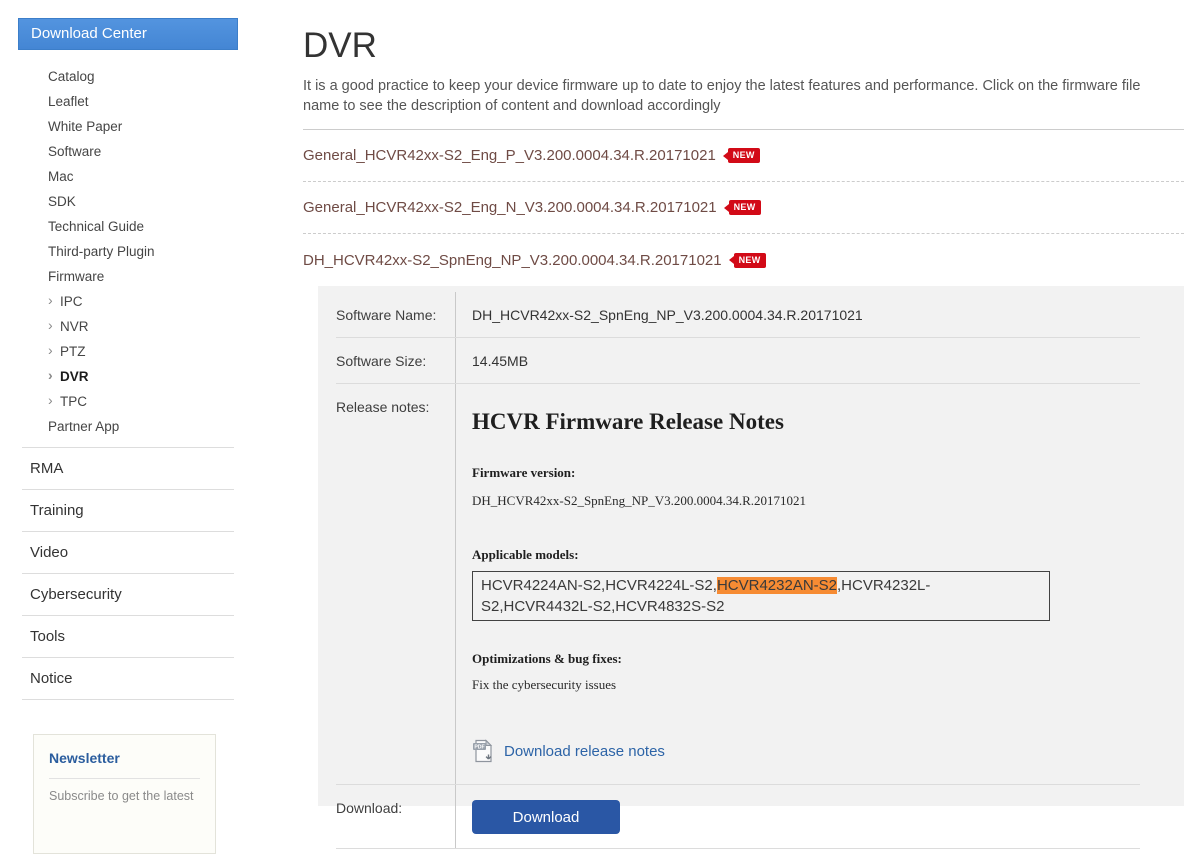 The height and width of the screenshot is (854, 1184). I want to click on sidebar-header-download-center: Download Center, so click(128, 34).